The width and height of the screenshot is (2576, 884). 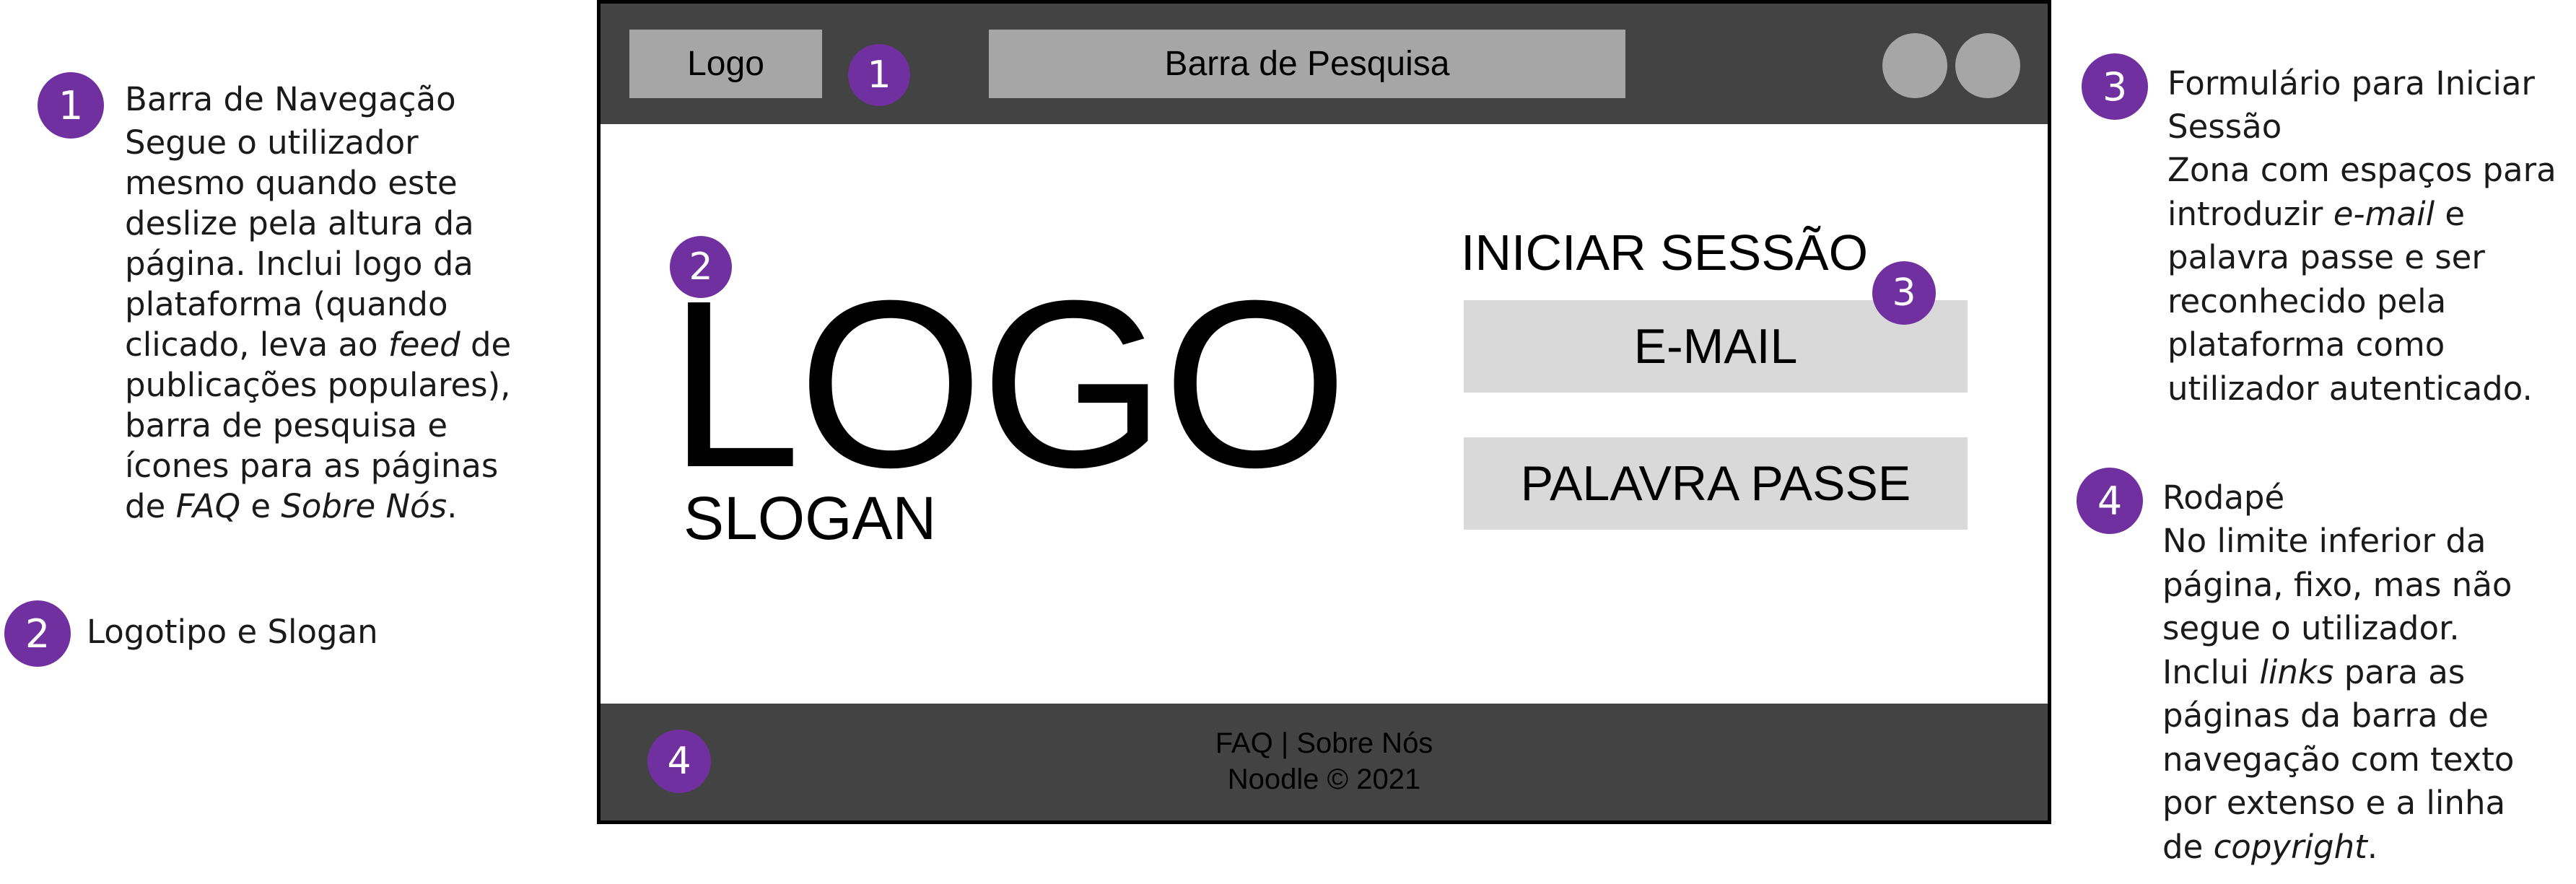 I want to click on annotation-1-line: deslize pela altura da, so click(x=299, y=223).